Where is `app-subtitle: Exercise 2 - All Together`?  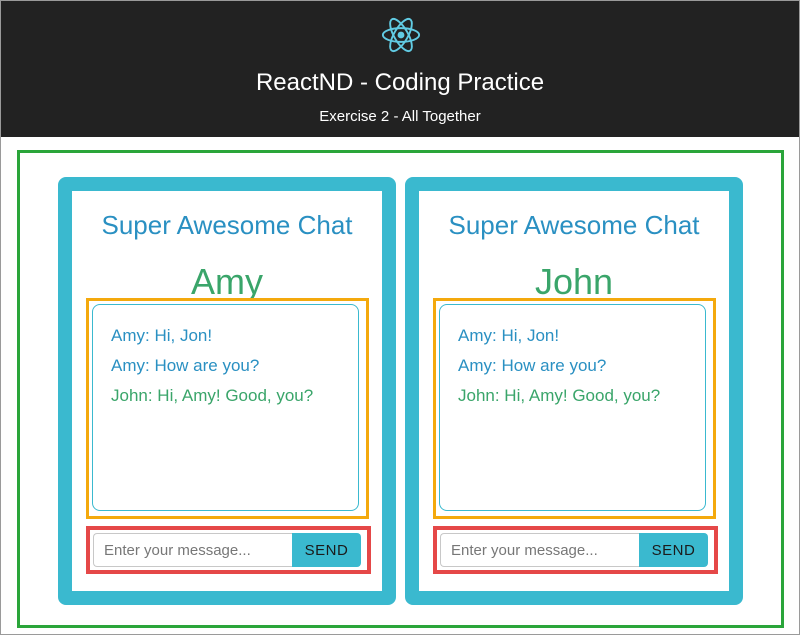 app-subtitle: Exercise 2 - All Together is located at coordinates (400, 116).